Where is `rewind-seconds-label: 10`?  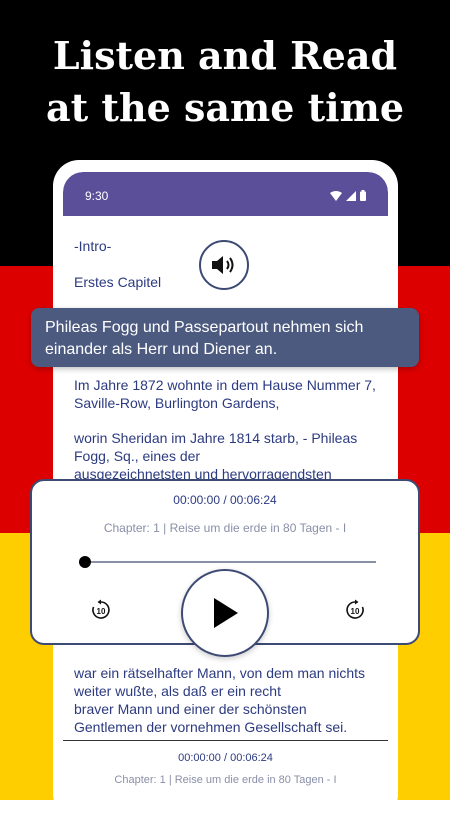
rewind-seconds-label: 10 is located at coordinates (101, 611).